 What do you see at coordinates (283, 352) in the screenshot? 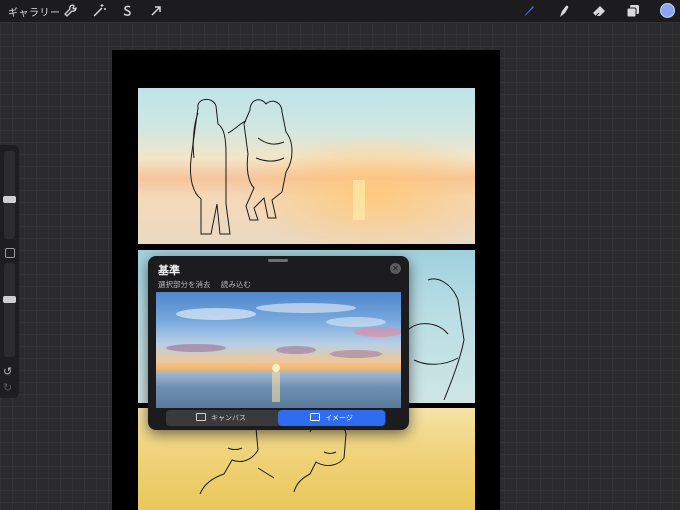
I see `sunset-photo` at bounding box center [283, 352].